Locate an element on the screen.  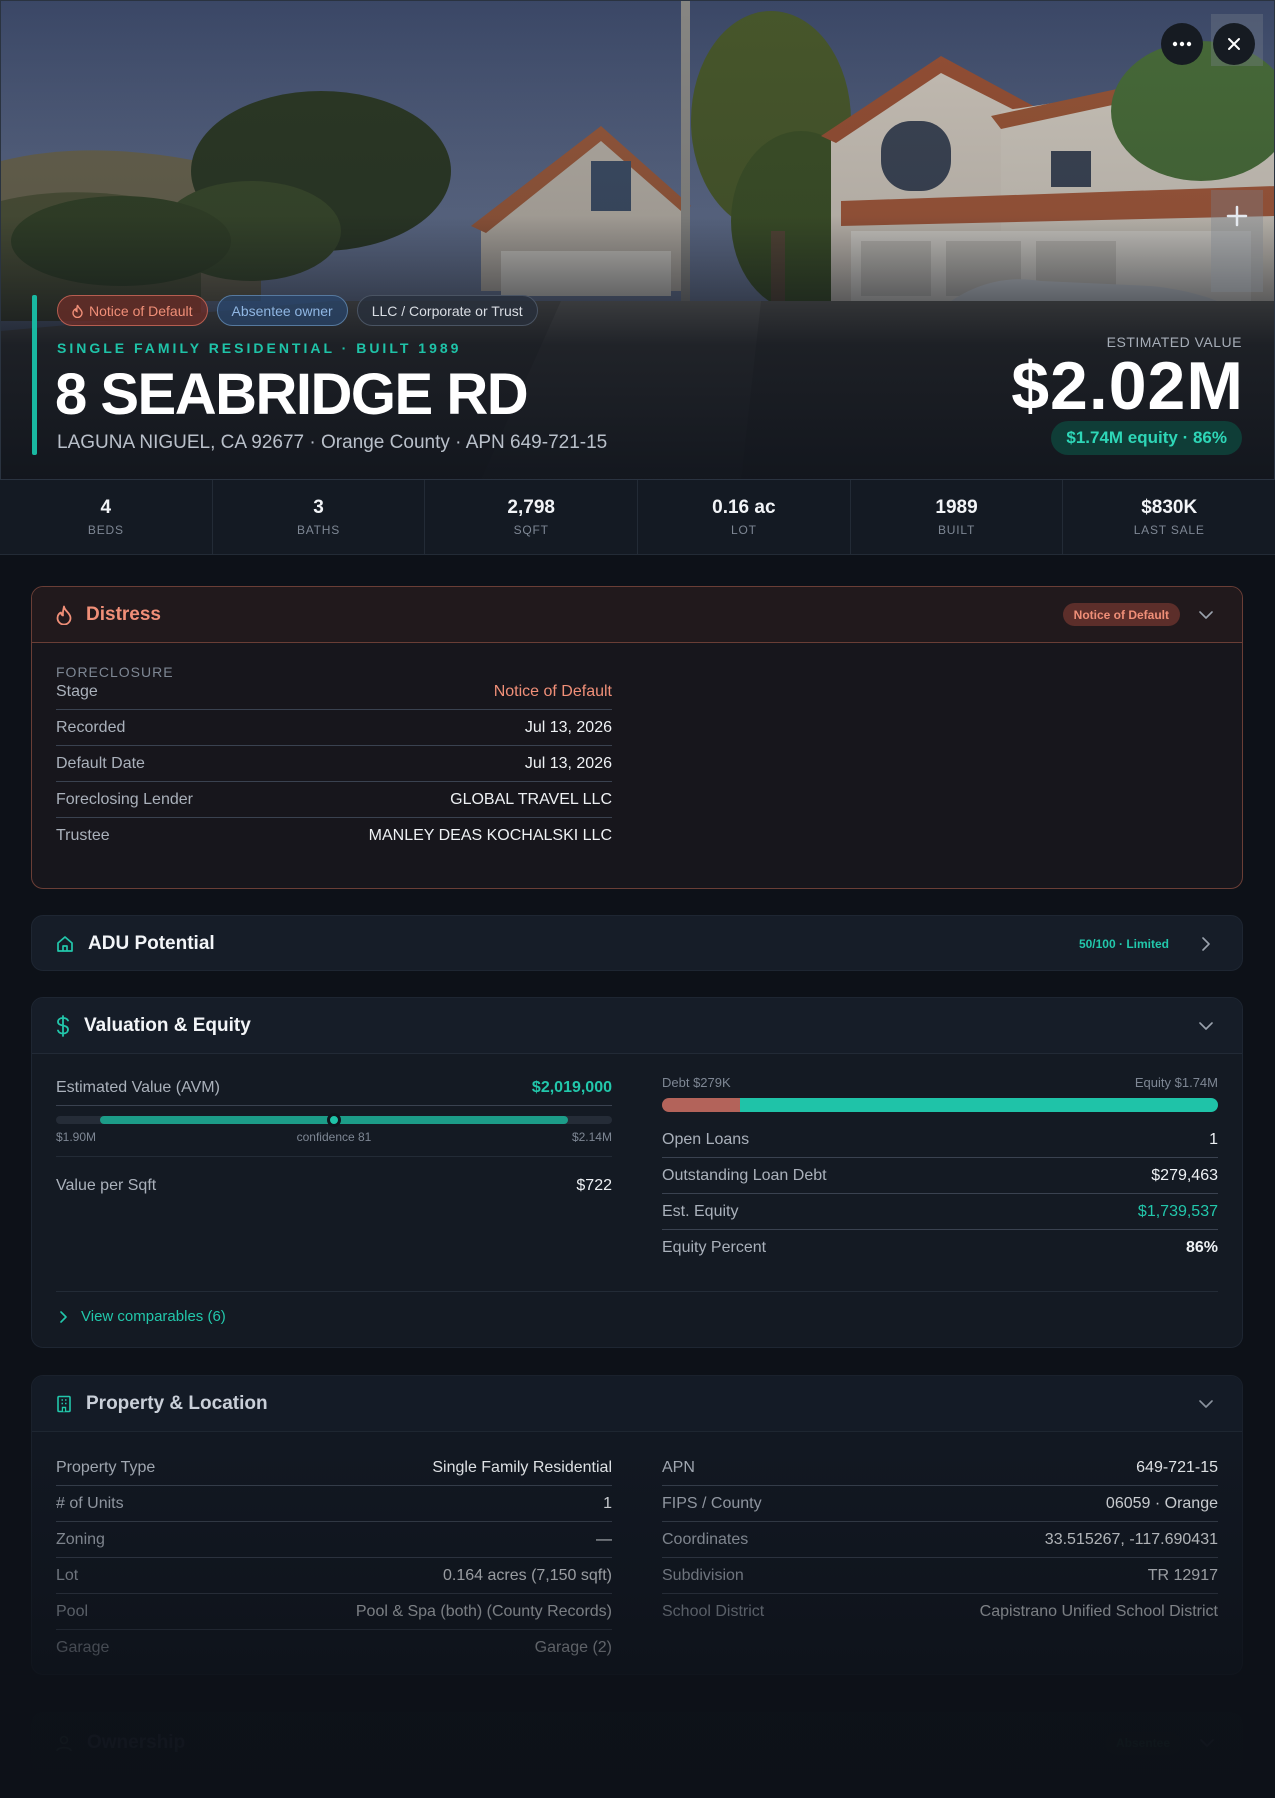
detail-key: Outstanding Loan Debt is located at coordinates (744, 1175).